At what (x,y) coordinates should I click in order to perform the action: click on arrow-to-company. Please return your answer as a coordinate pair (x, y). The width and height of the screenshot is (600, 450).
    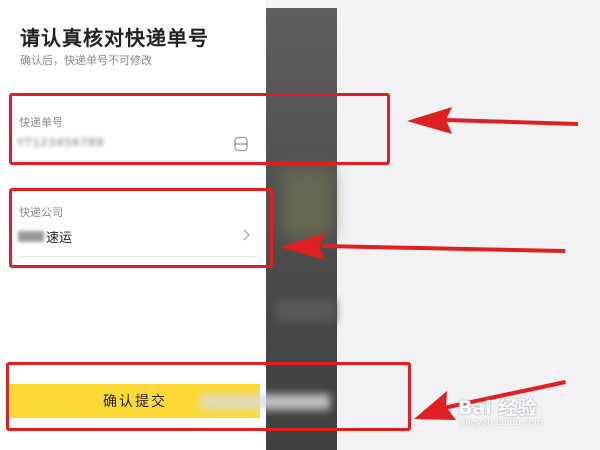
    Looking at the image, I should click on (422, 246).